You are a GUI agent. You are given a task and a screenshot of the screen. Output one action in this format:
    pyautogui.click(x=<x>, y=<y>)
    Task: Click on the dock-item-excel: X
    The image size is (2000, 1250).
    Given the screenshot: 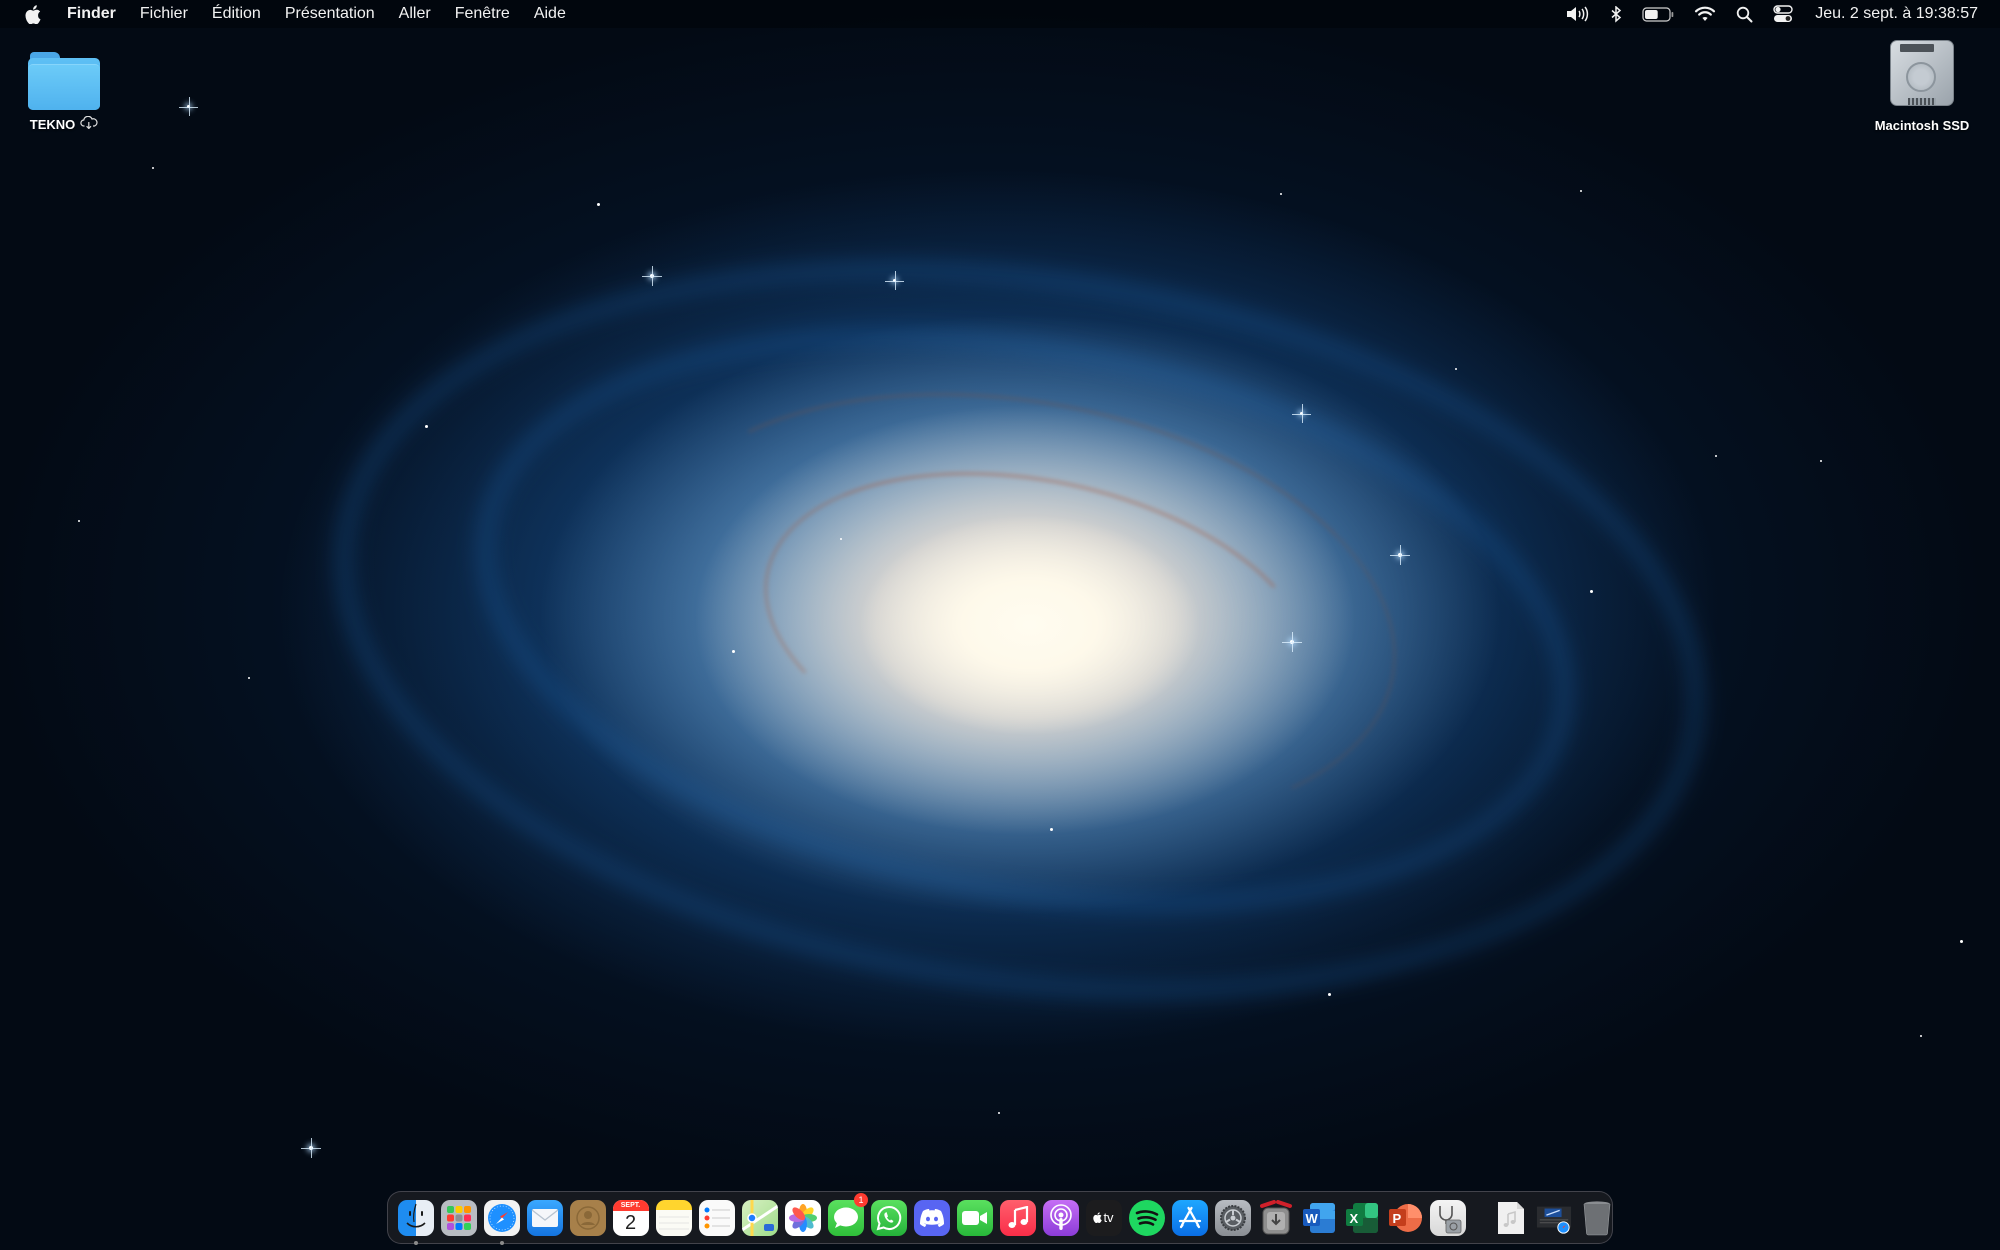 What is the action you would take?
    pyautogui.click(x=1361, y=1217)
    